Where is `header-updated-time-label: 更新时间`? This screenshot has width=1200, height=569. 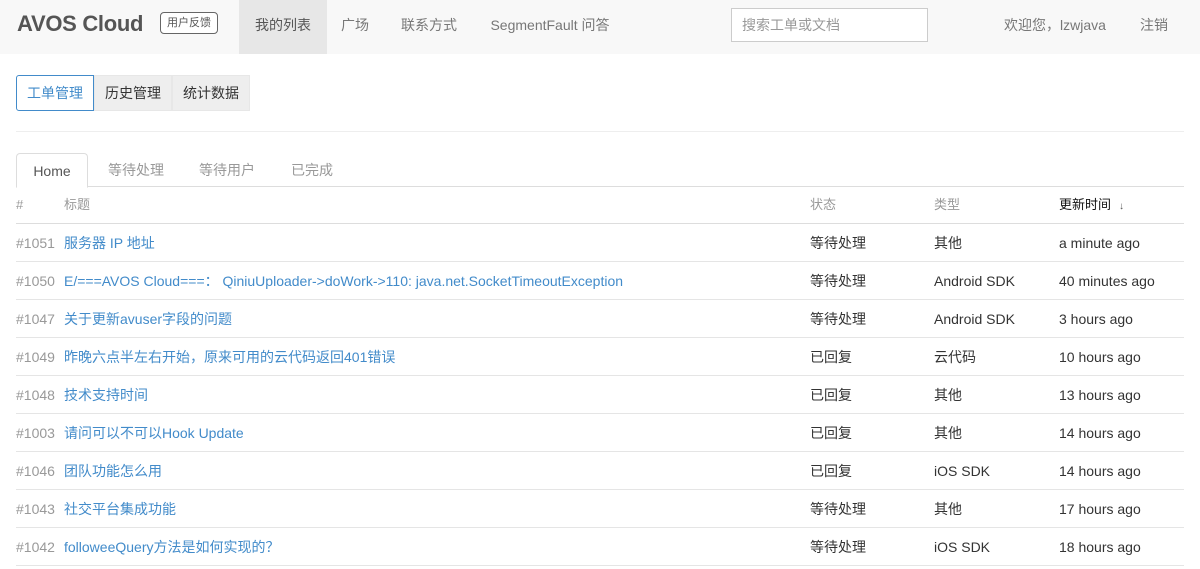 header-updated-time-label: 更新时间 is located at coordinates (1085, 204).